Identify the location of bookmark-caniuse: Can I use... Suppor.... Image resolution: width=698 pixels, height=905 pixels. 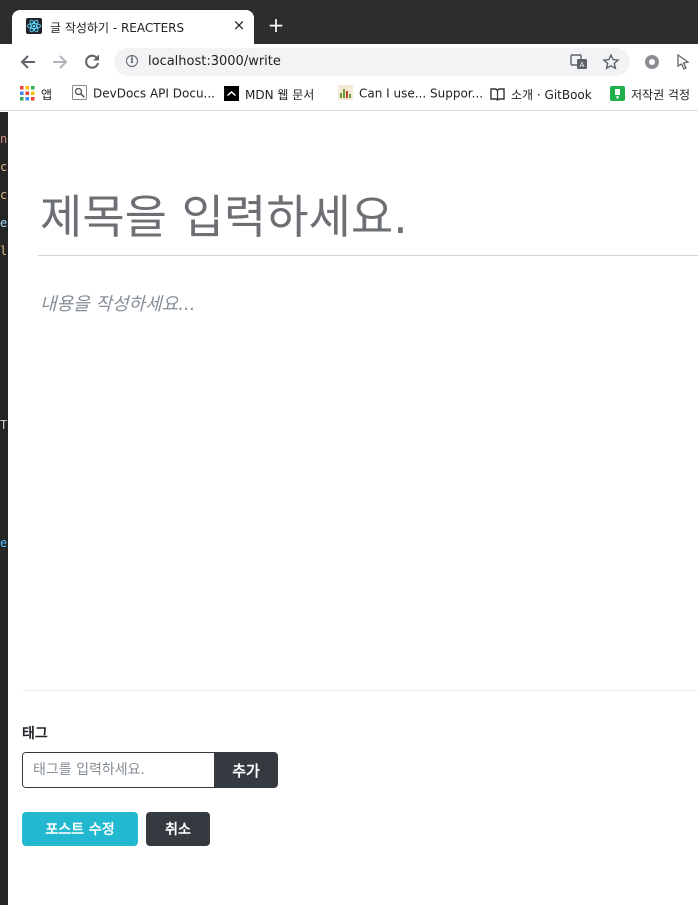
(411, 94).